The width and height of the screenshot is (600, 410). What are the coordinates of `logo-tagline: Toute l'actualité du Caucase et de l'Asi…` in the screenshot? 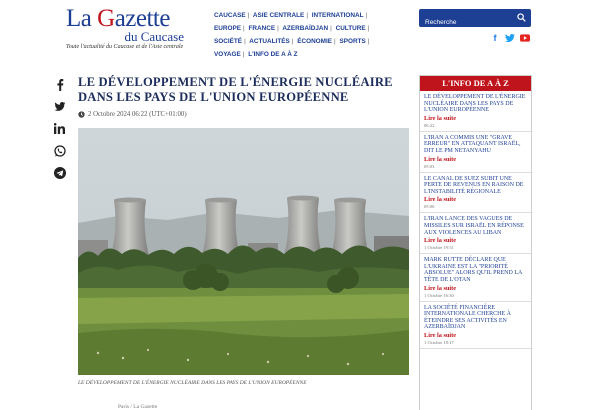 It's located at (125, 47).